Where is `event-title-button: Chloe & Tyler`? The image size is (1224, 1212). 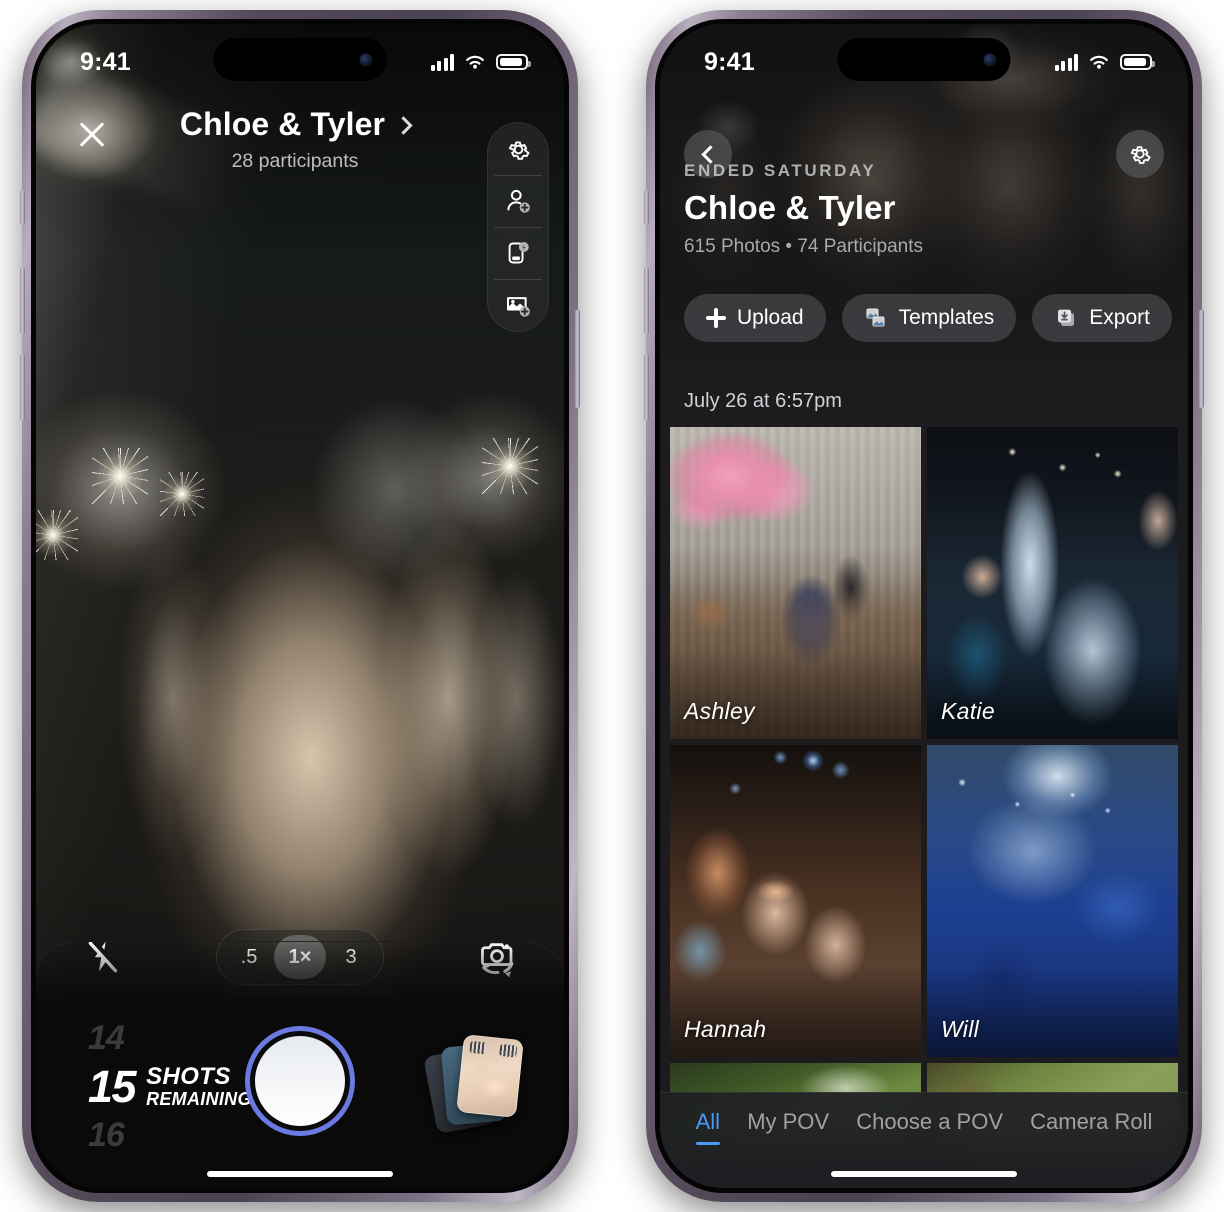 event-title-button: Chloe & Tyler is located at coordinates (295, 124).